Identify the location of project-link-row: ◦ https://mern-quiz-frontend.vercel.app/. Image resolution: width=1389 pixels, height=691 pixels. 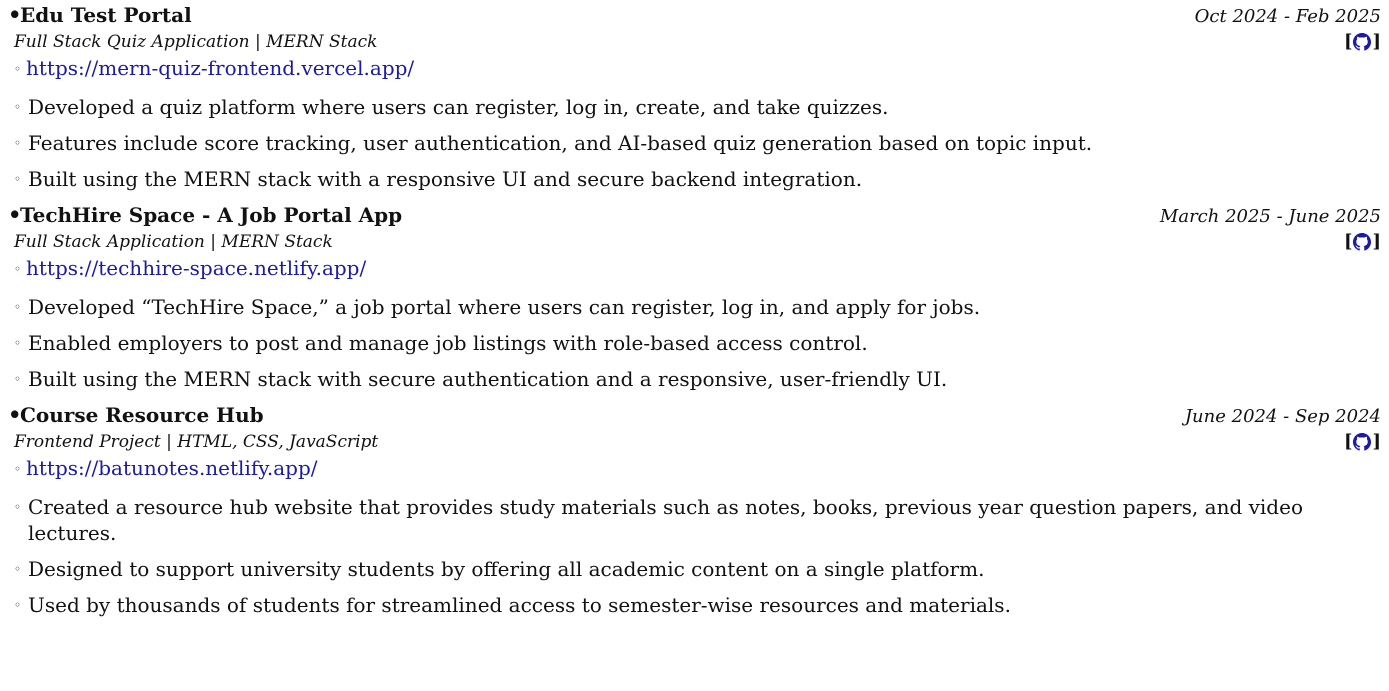
(694, 69).